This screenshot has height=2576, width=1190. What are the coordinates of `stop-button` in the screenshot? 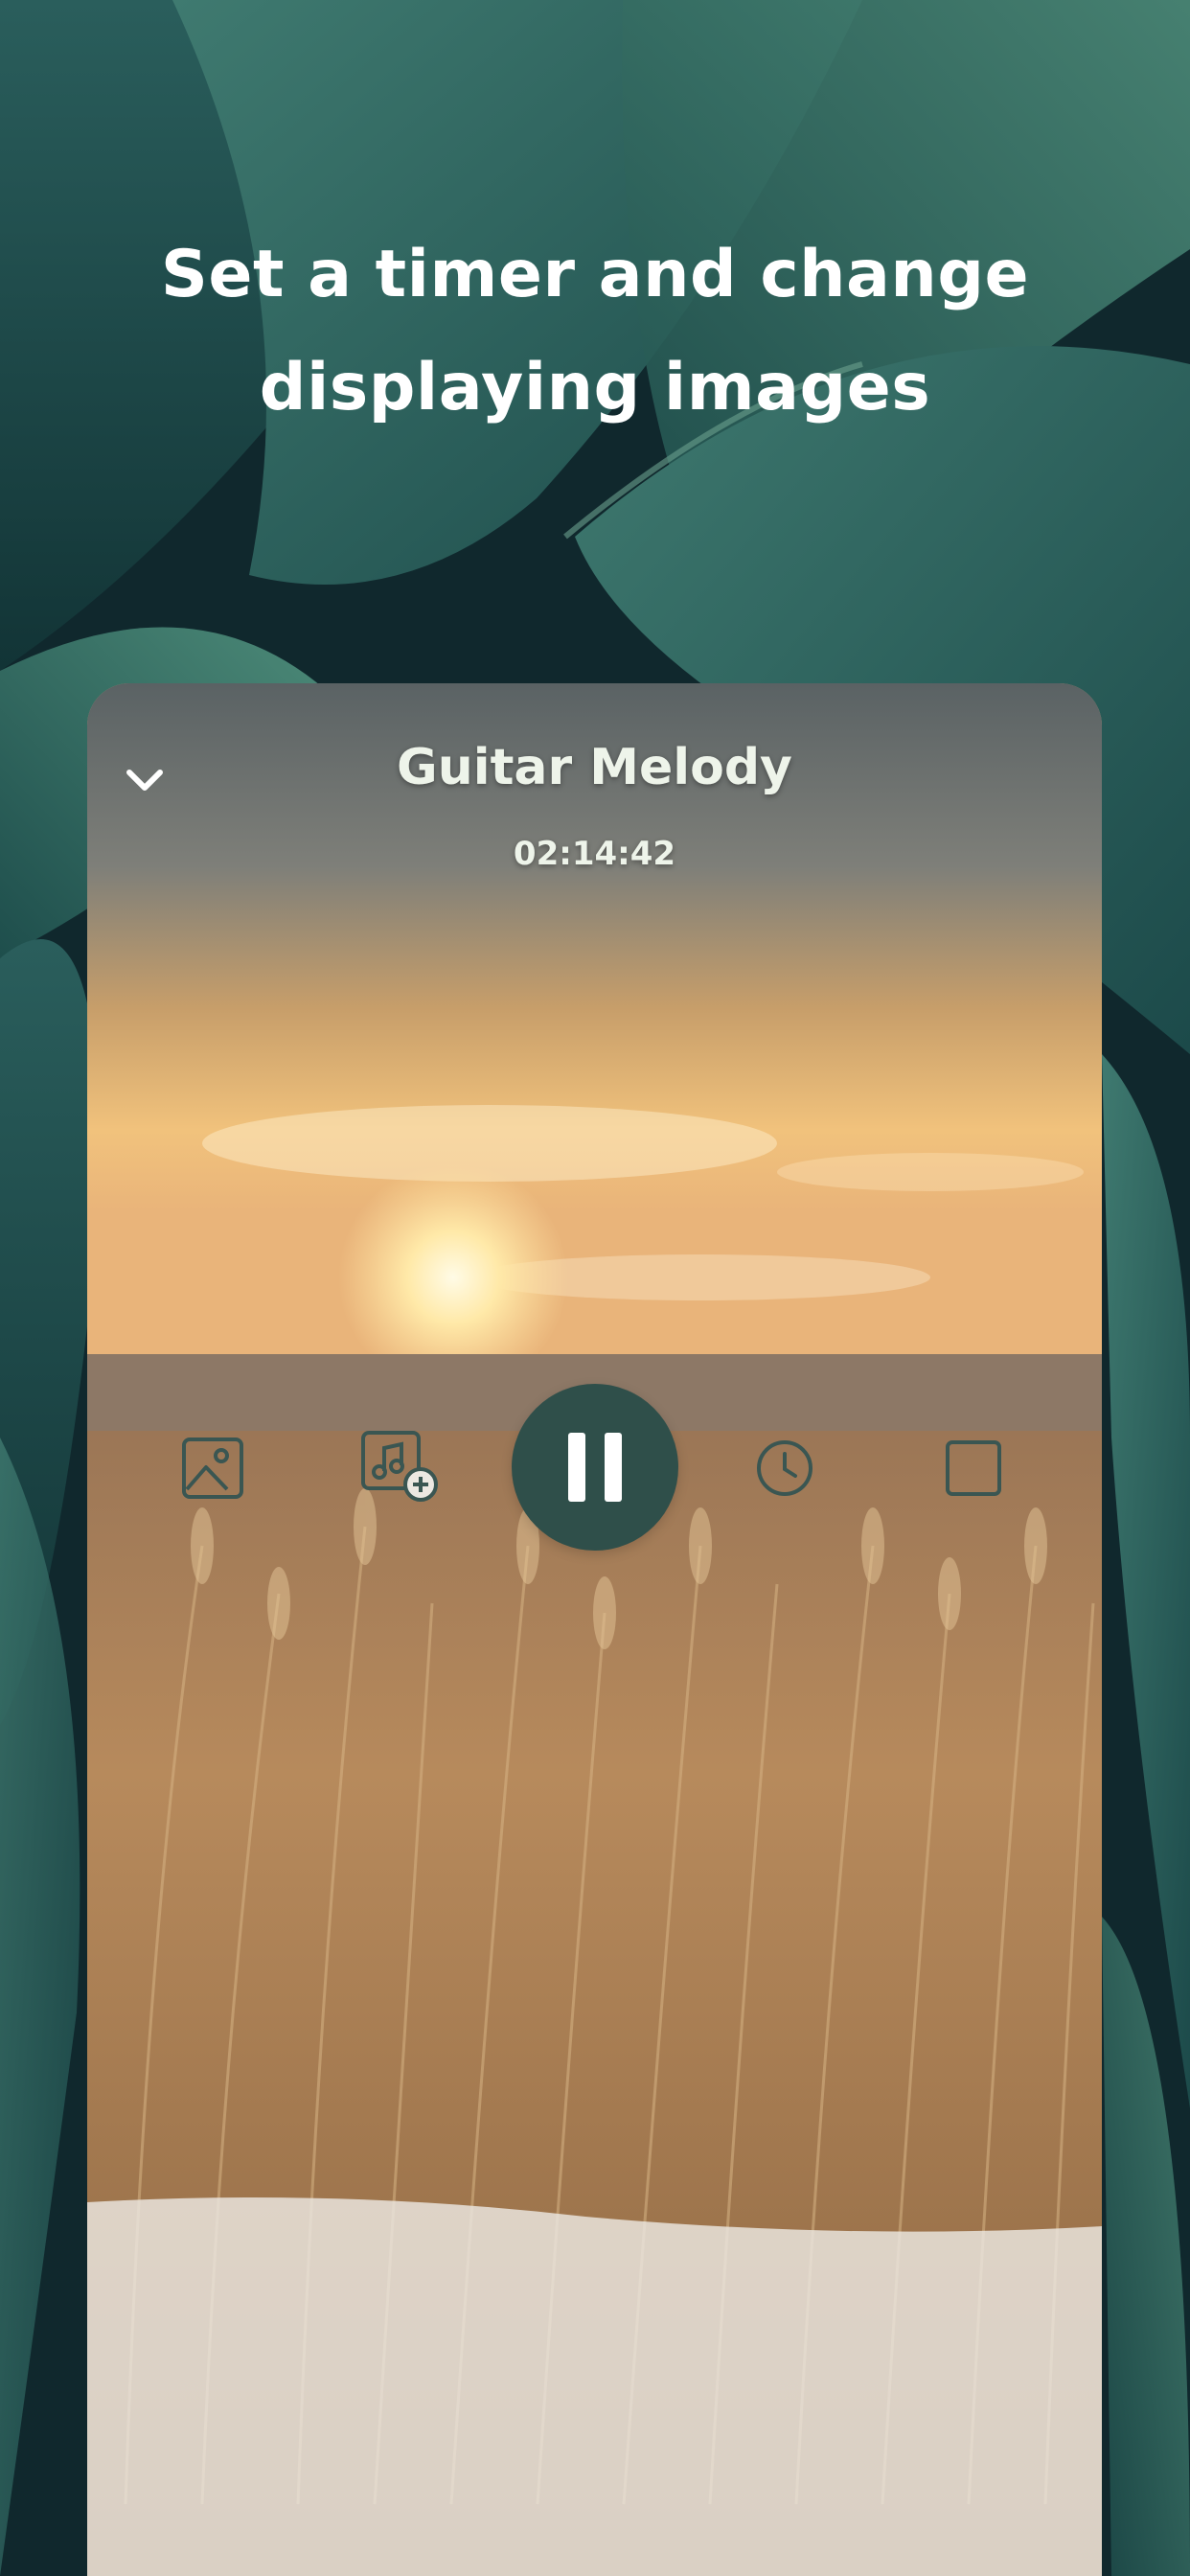 It's located at (974, 1468).